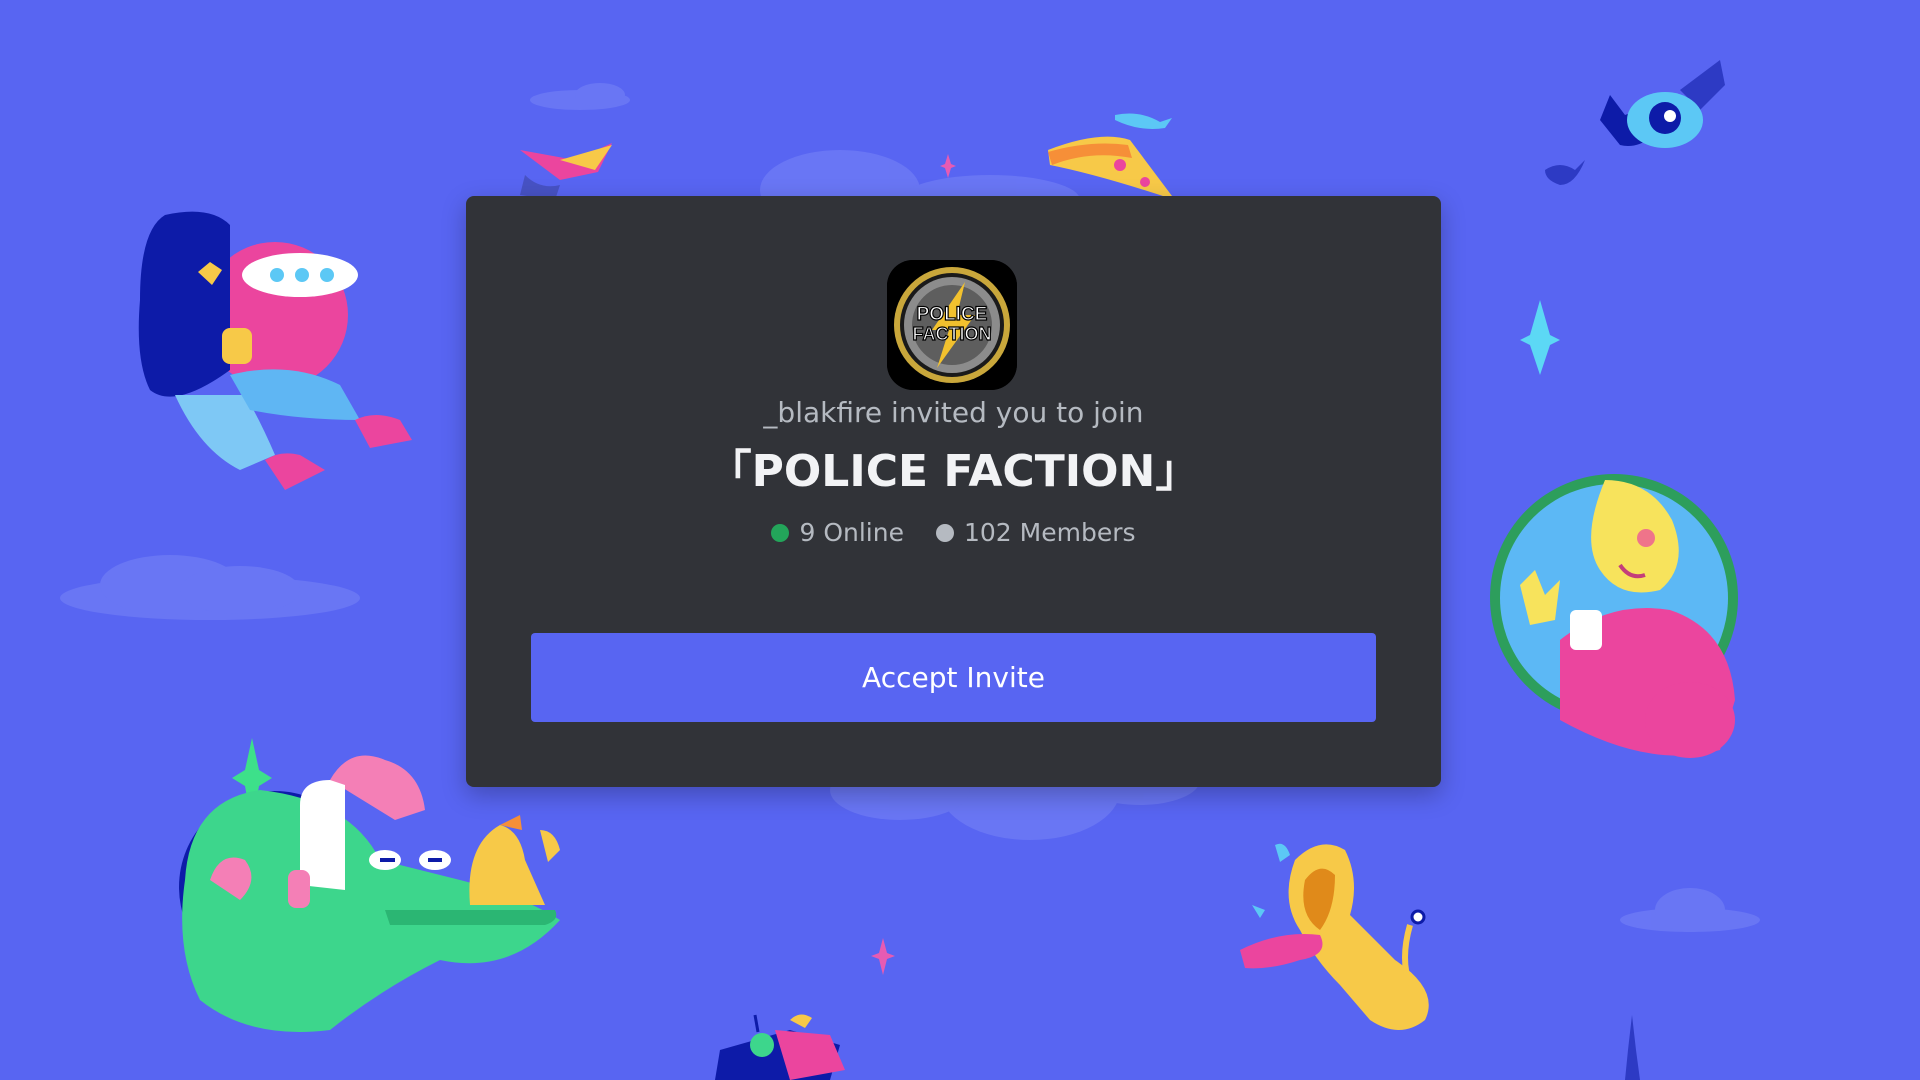  What do you see at coordinates (944, 533) in the screenshot?
I see `member-dot-icon` at bounding box center [944, 533].